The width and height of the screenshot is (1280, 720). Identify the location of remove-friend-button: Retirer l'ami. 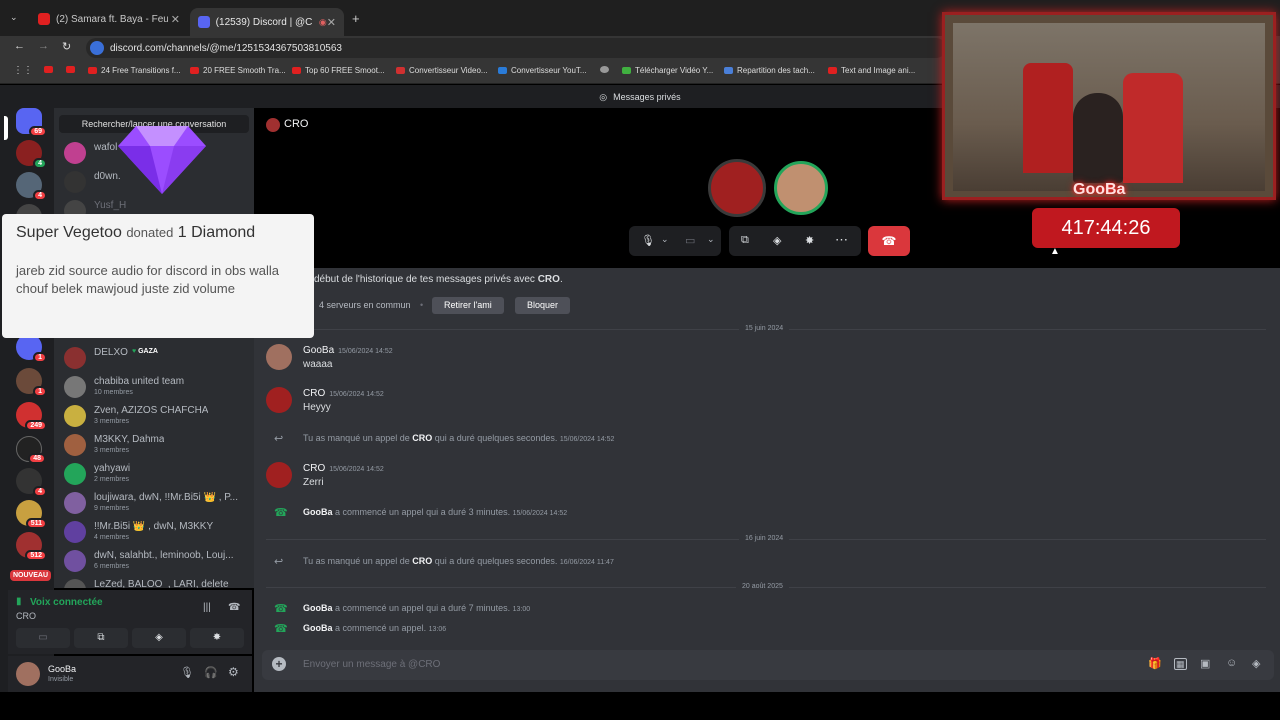
(468, 305).